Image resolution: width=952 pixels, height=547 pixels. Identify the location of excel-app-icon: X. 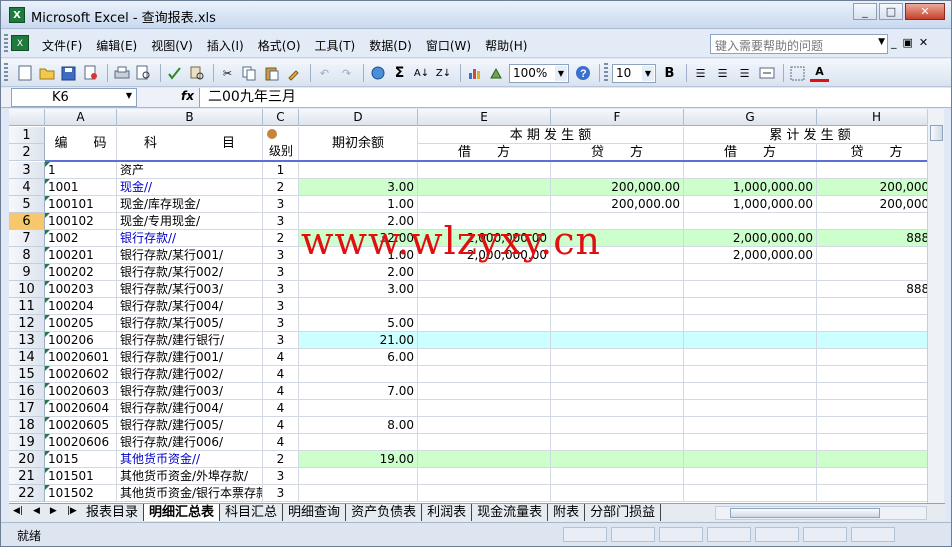
(17, 15).